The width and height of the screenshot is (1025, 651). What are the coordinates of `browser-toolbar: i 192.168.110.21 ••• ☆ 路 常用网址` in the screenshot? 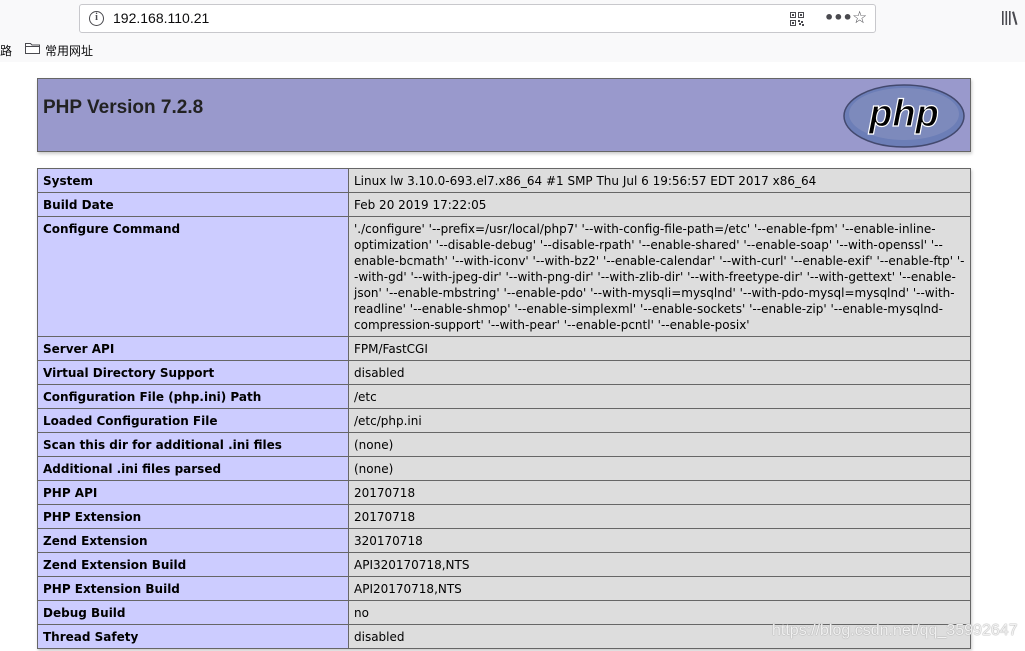 It's located at (512, 31).